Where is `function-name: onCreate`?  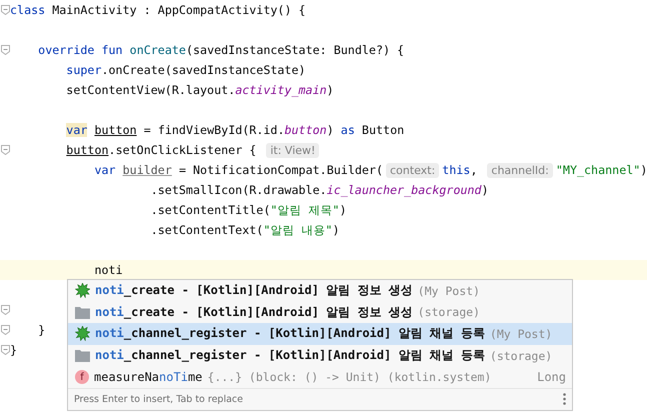
function-name: onCreate is located at coordinates (158, 50).